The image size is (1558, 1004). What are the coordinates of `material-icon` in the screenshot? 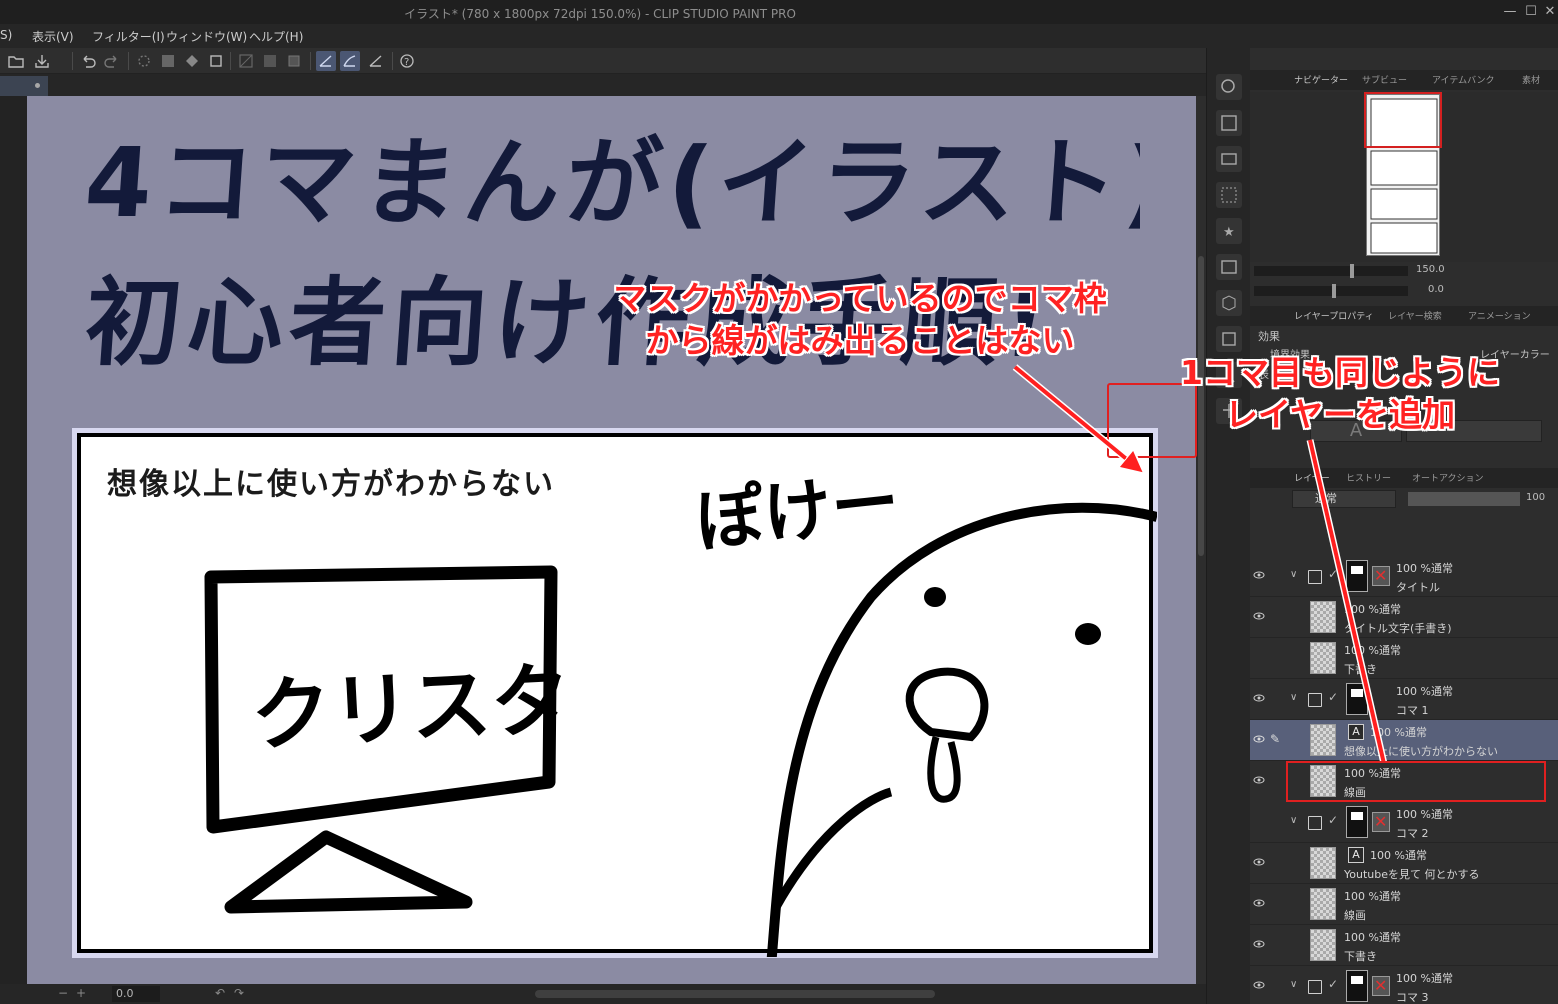 It's located at (1229, 123).